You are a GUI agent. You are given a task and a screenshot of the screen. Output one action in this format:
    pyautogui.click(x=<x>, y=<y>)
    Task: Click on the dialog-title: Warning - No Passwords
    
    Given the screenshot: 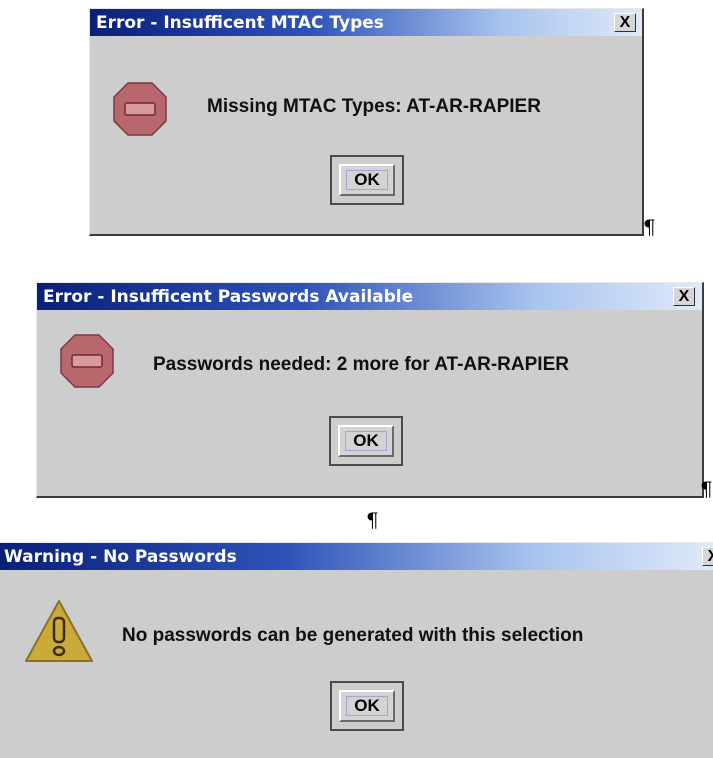 What is the action you would take?
    pyautogui.click(x=120, y=557)
    